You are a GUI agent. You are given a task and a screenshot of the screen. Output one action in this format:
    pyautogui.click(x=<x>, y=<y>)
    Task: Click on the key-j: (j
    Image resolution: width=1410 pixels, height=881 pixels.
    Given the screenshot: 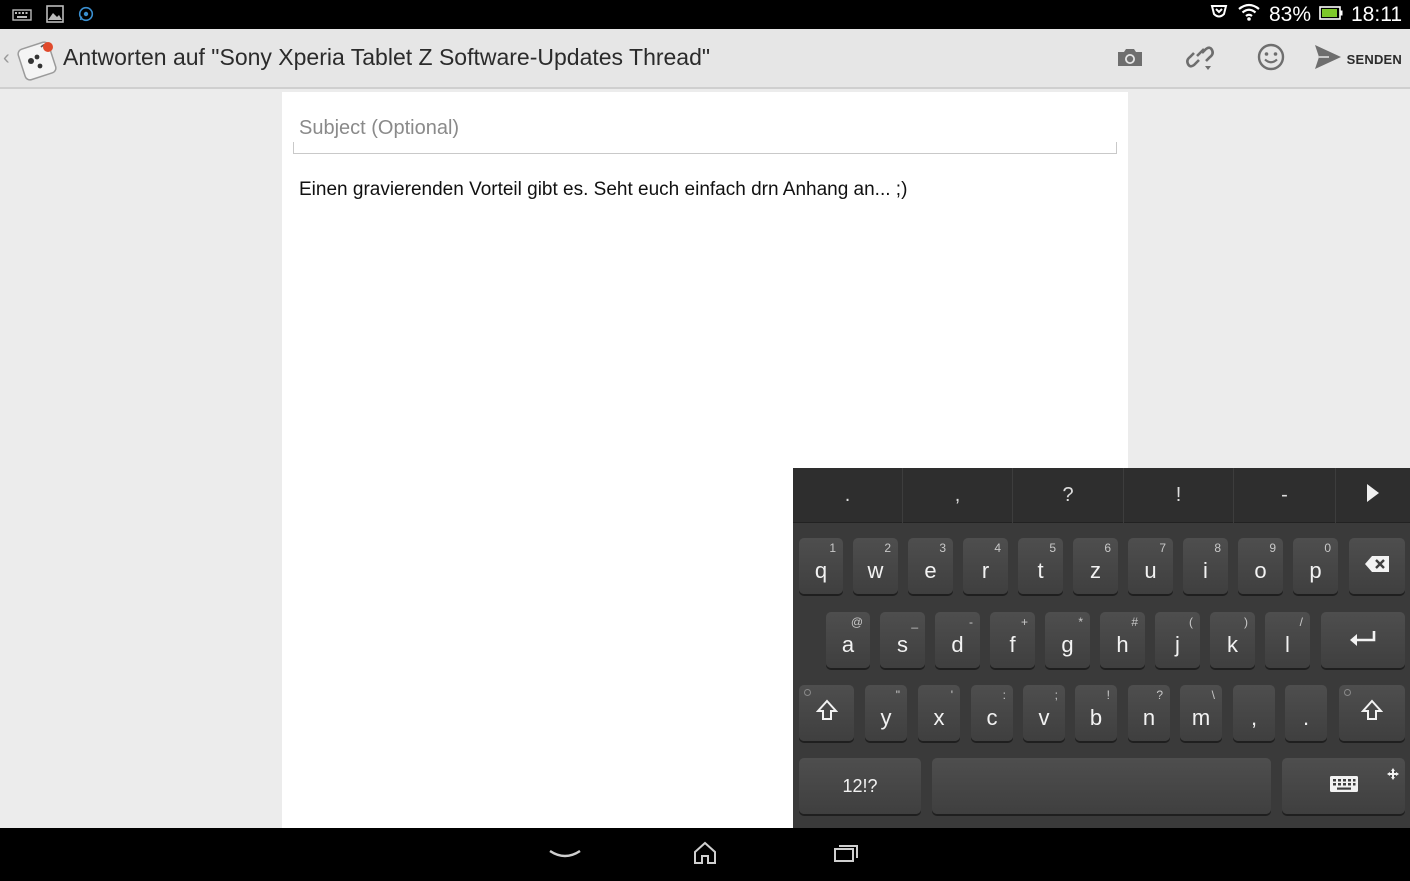 What is the action you would take?
    pyautogui.click(x=1177, y=640)
    